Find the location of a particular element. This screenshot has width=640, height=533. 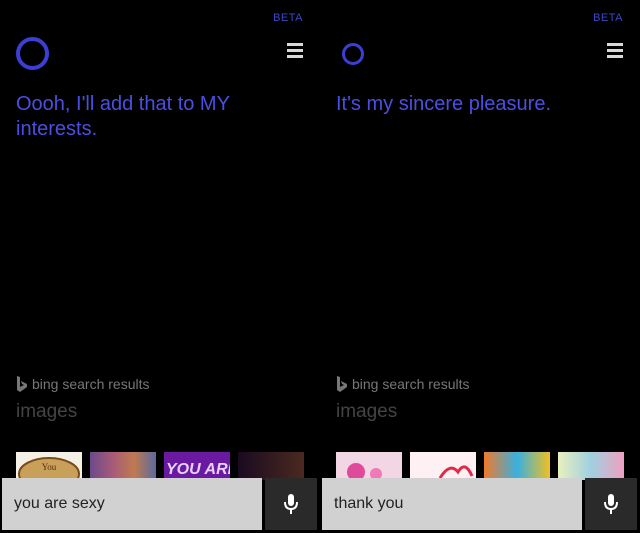

image-thumbnails: You YOU ARE is located at coordinates (164, 466).